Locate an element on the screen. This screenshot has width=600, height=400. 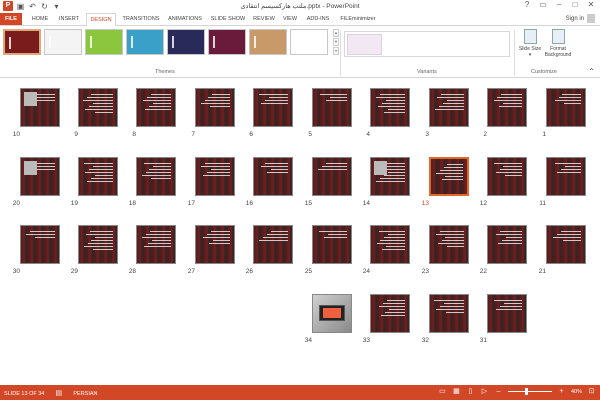
scroll-down-icon: ▼ is located at coordinates (336, 42).